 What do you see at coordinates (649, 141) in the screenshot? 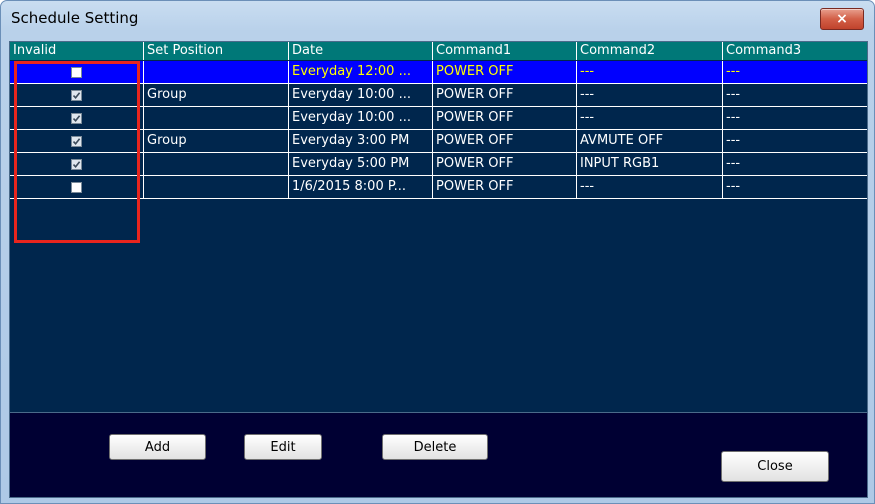
I see `command2-cell: AVMUTE OFF` at bounding box center [649, 141].